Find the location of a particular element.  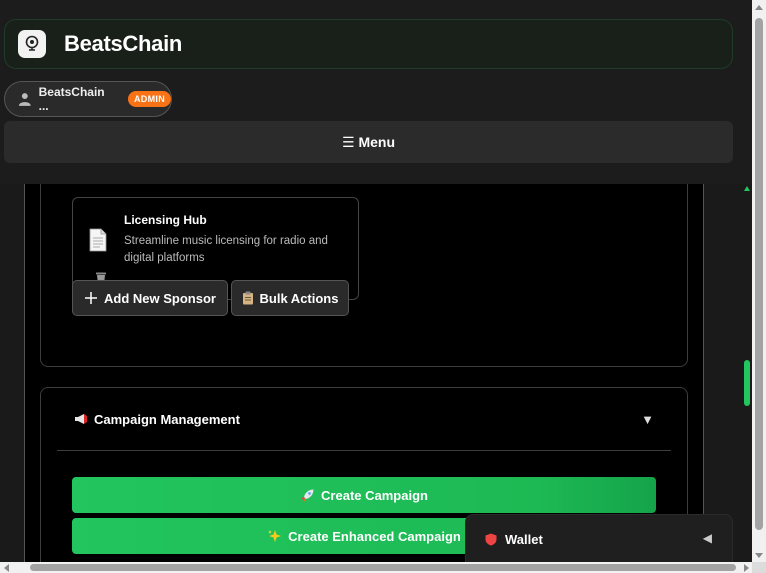

sparkles-icon is located at coordinates (275, 535).